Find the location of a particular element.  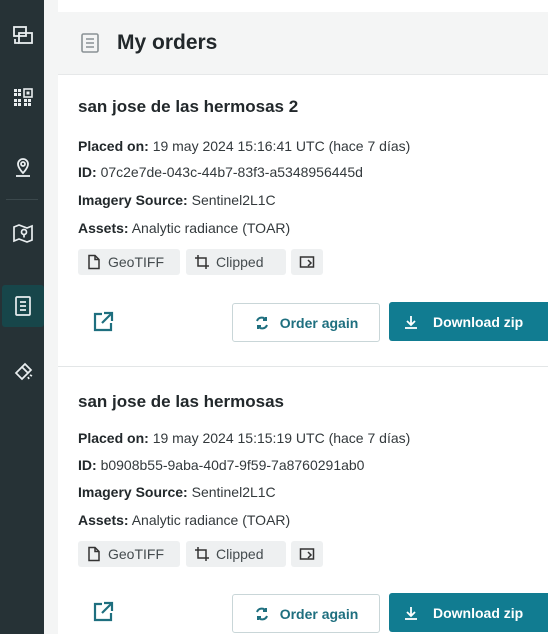

layers-button is located at coordinates (23, 36).